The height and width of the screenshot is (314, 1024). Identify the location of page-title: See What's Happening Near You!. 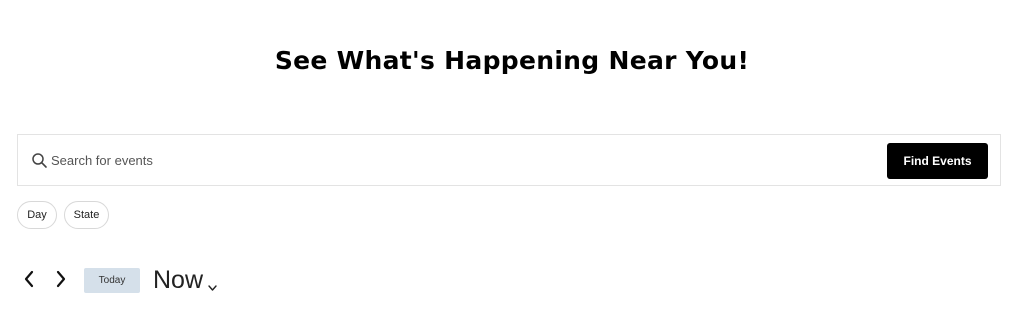
(512, 60).